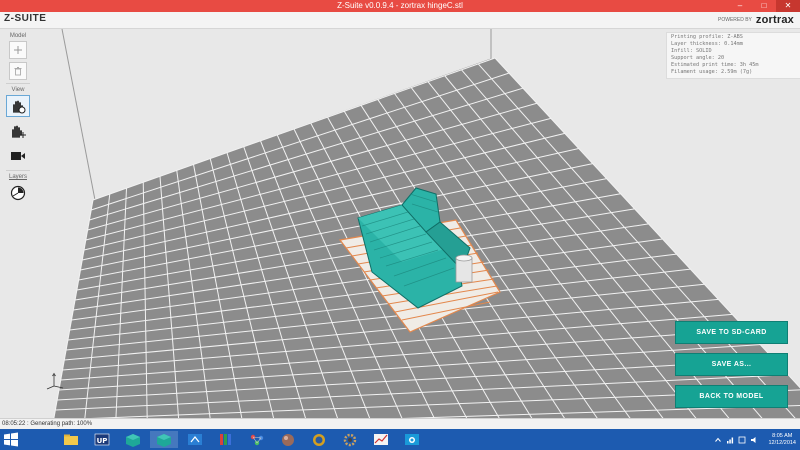 The height and width of the screenshot is (450, 800). Describe the element at coordinates (707, 37) in the screenshot. I see `printing-profile: Printing profile: Z-ABS` at that location.